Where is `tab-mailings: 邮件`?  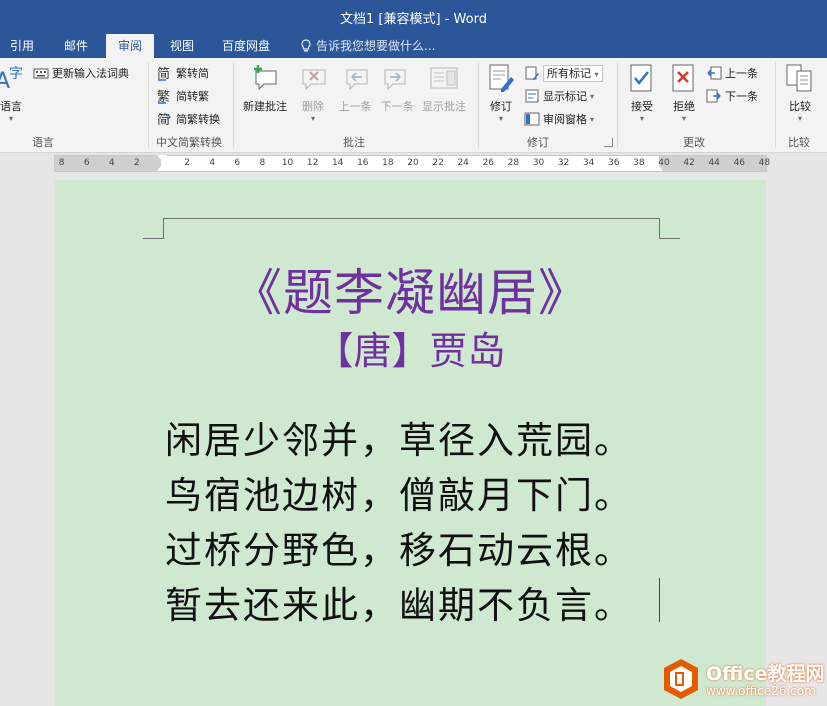 tab-mailings: 邮件 is located at coordinates (76, 46).